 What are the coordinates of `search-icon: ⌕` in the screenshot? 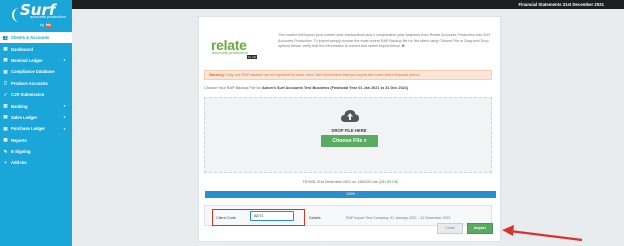 It's located at (365, 141).